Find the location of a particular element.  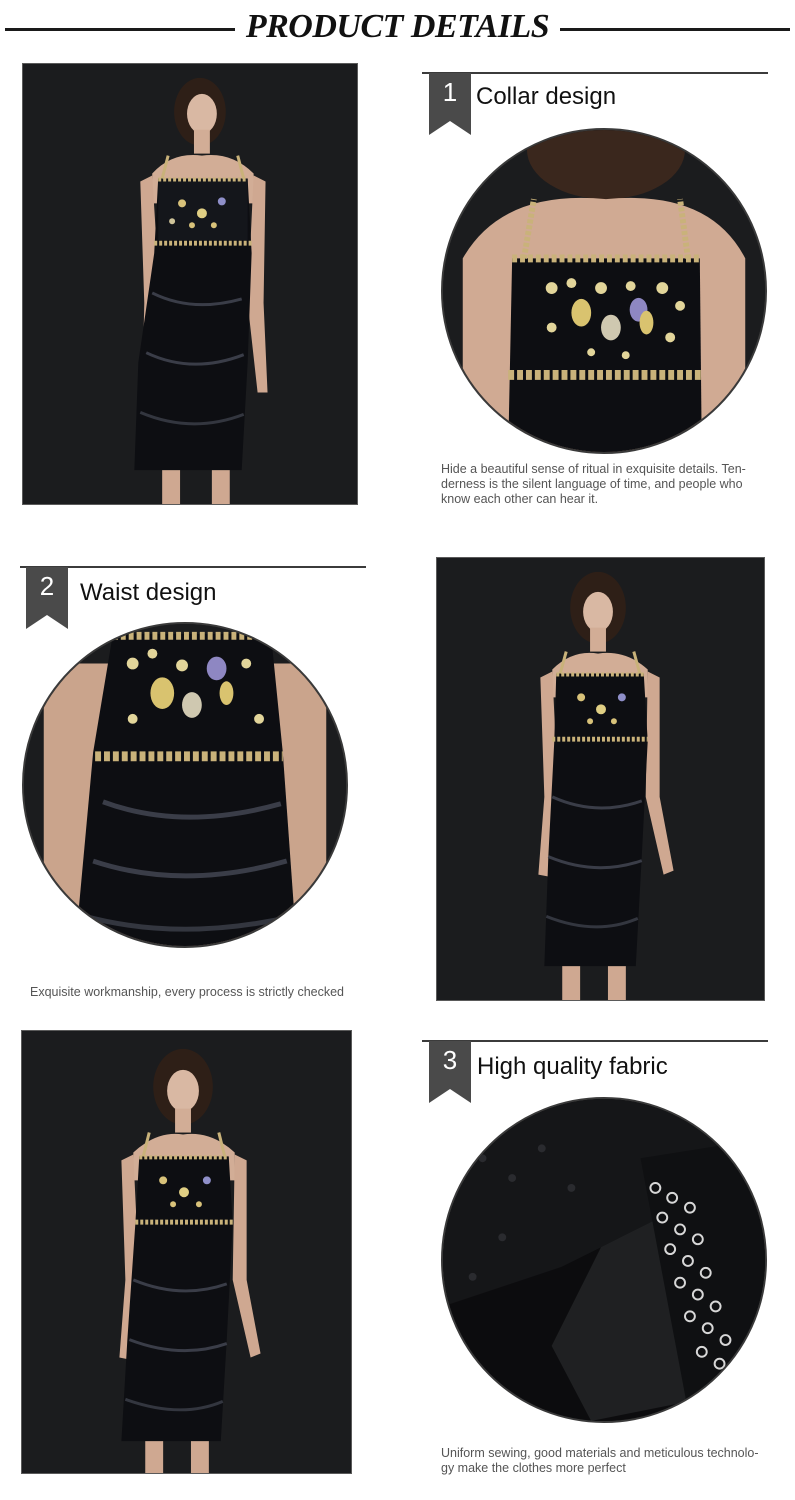

section-1-title: Collar design is located at coordinates (546, 96).